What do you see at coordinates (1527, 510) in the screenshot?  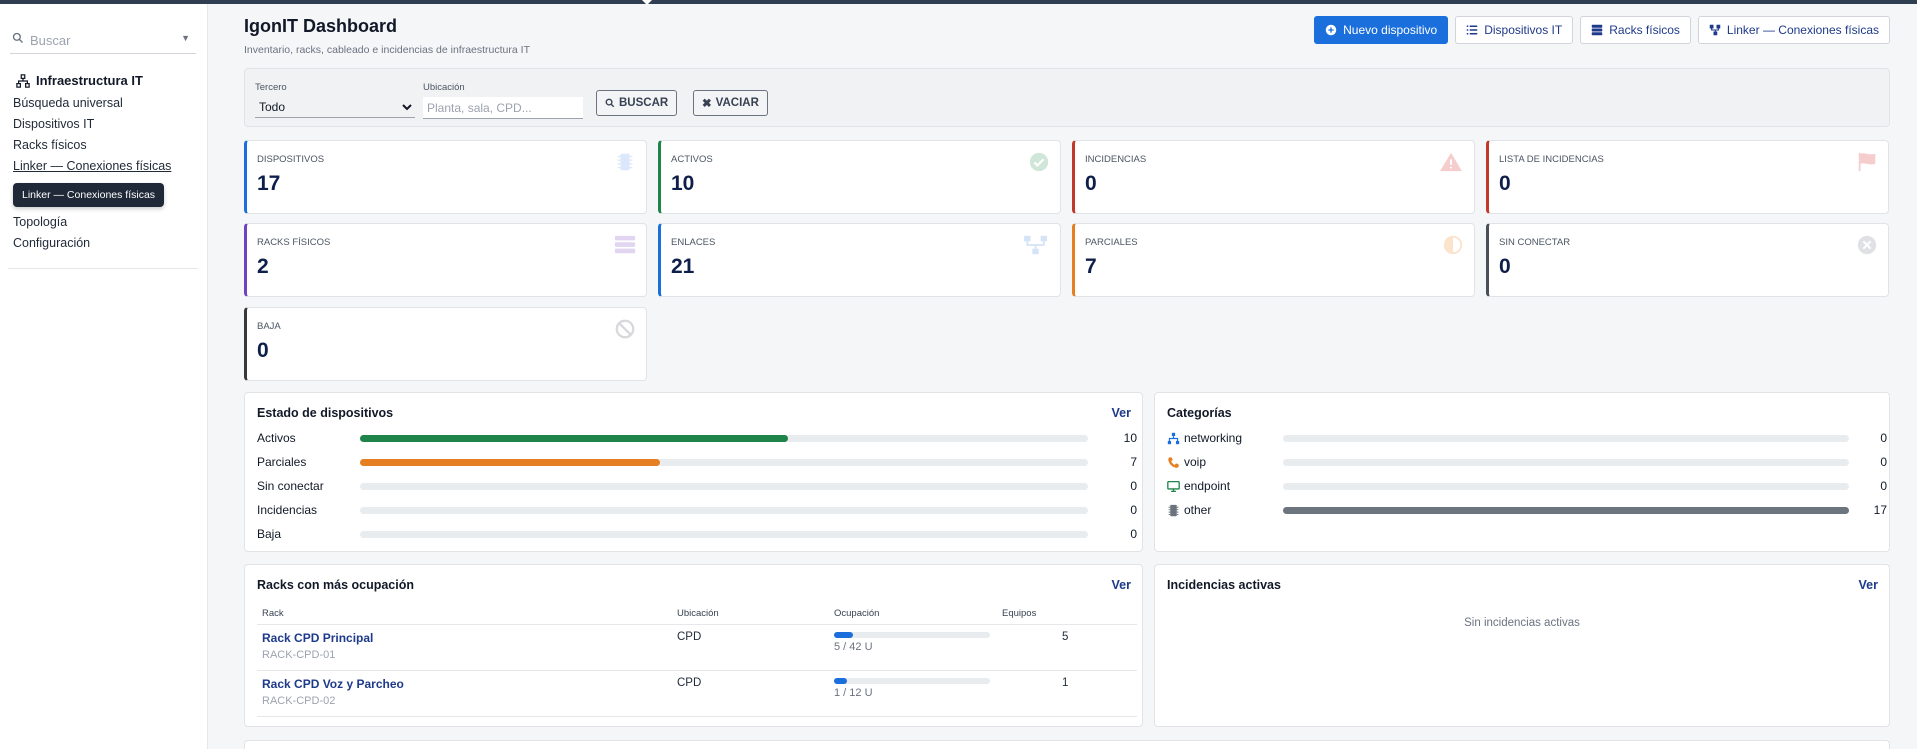 I see `category-row: other 17` at bounding box center [1527, 510].